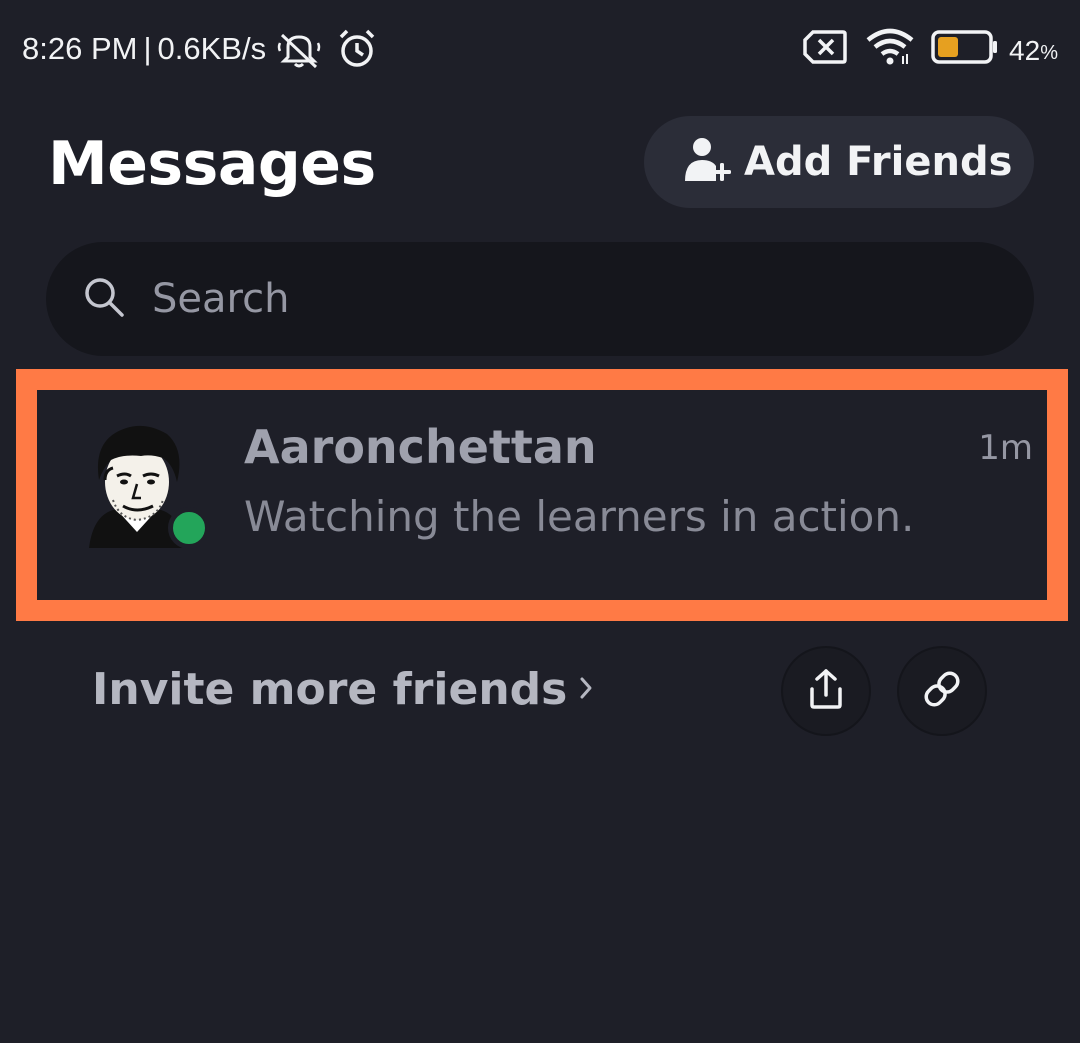 The width and height of the screenshot is (1080, 1043). What do you see at coordinates (708, 162) in the screenshot?
I see `add-friend-icon` at bounding box center [708, 162].